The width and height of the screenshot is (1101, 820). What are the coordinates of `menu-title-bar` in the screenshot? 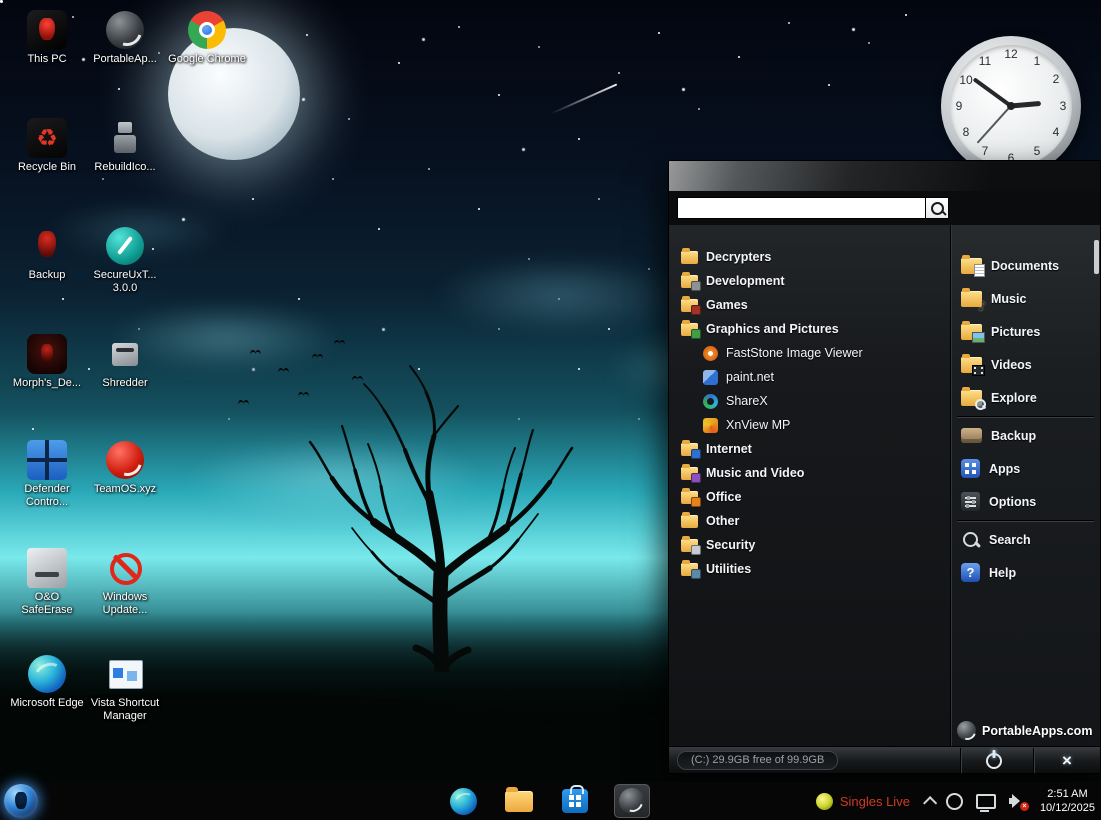 It's located at (884, 176).